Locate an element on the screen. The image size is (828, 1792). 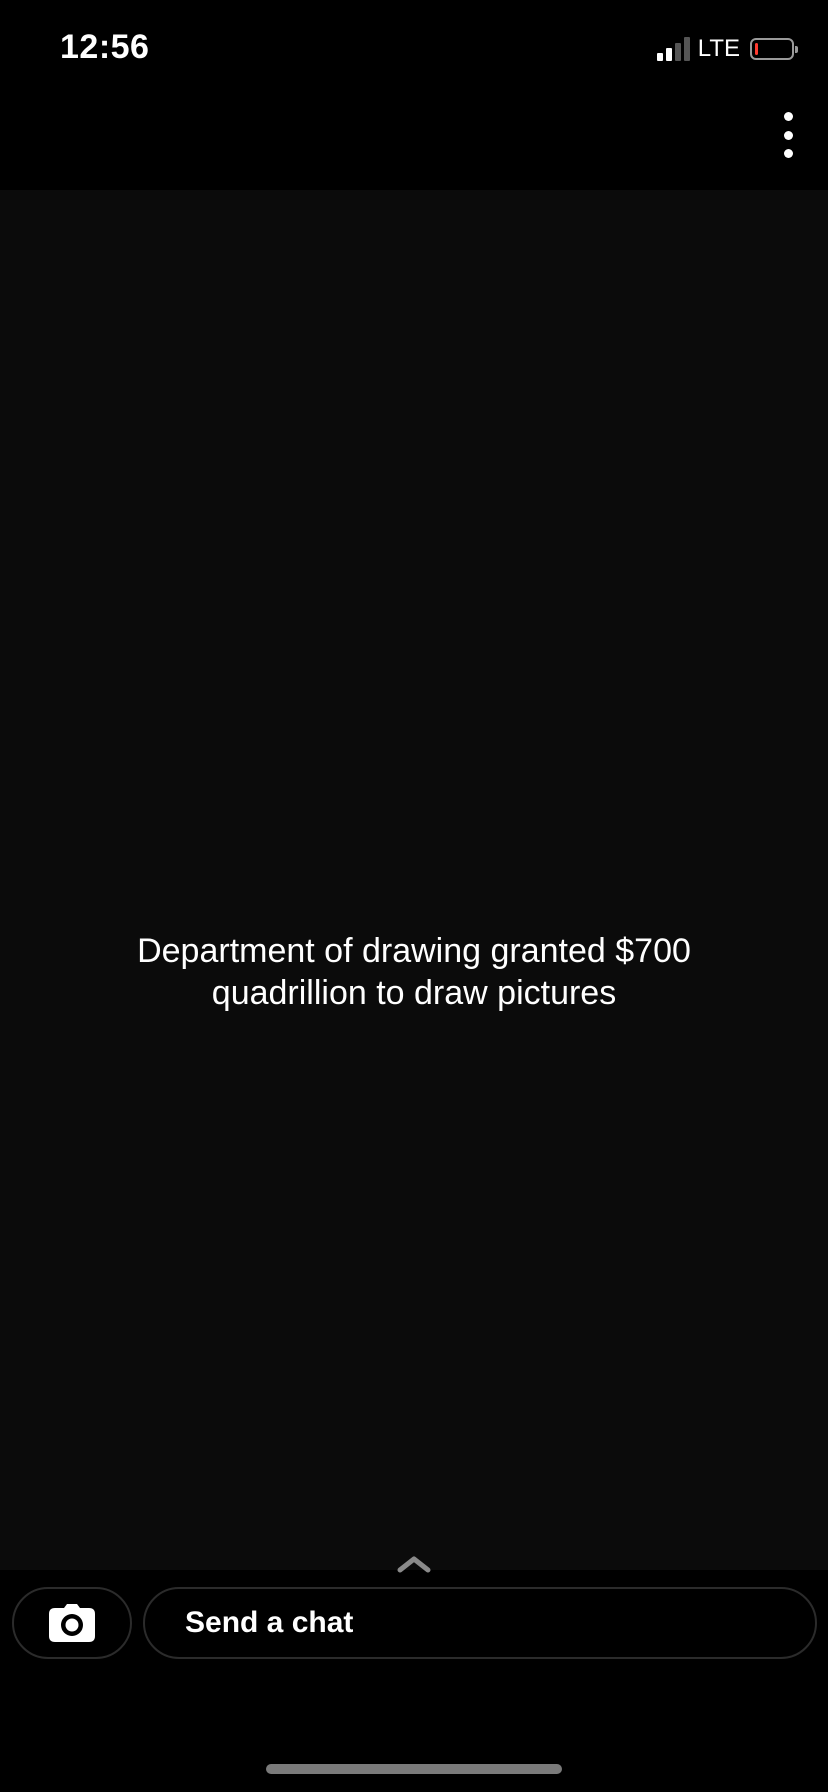
network-type: LTE is located at coordinates (718, 48).